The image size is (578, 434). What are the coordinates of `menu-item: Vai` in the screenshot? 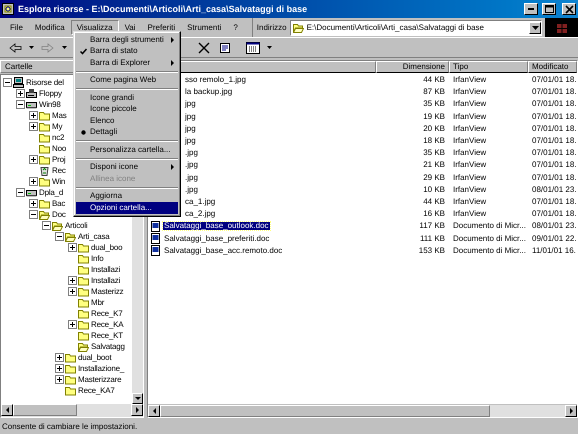 It's located at (130, 27).